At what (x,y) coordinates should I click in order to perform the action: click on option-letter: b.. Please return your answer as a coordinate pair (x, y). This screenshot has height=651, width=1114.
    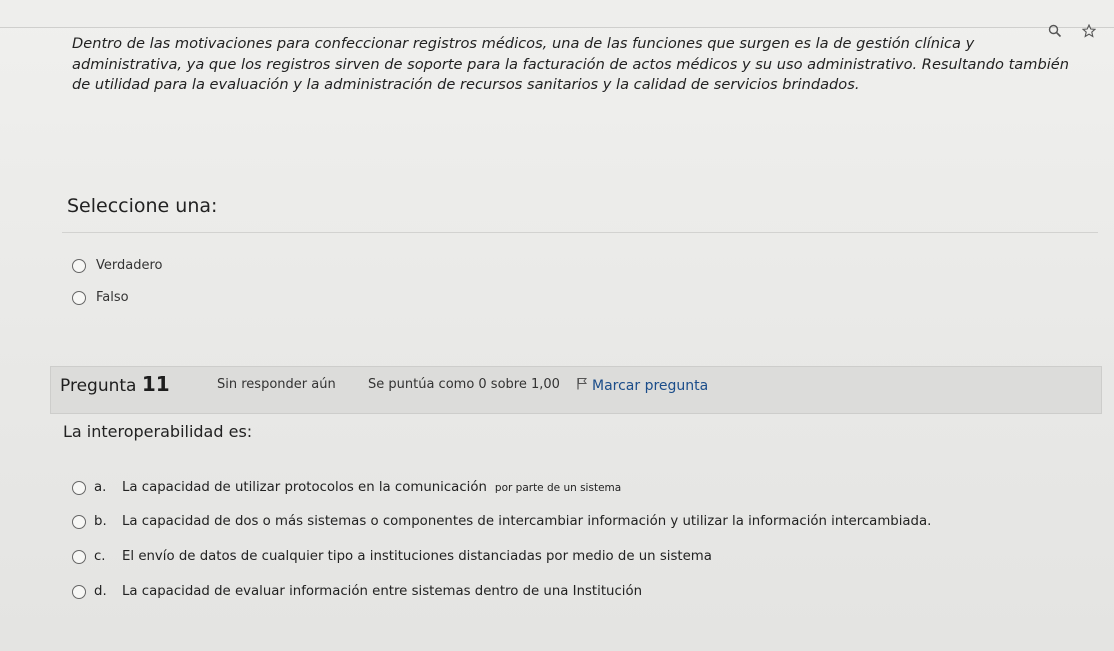
    Looking at the image, I should click on (100, 521).